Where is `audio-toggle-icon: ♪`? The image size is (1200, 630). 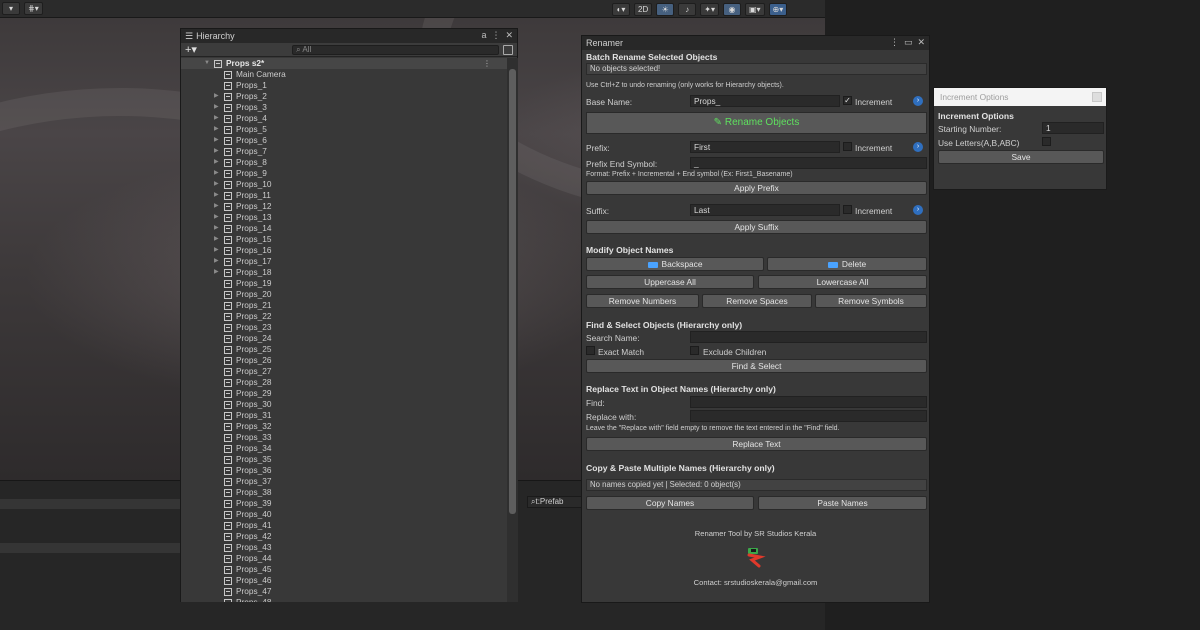 audio-toggle-icon: ♪ is located at coordinates (687, 9).